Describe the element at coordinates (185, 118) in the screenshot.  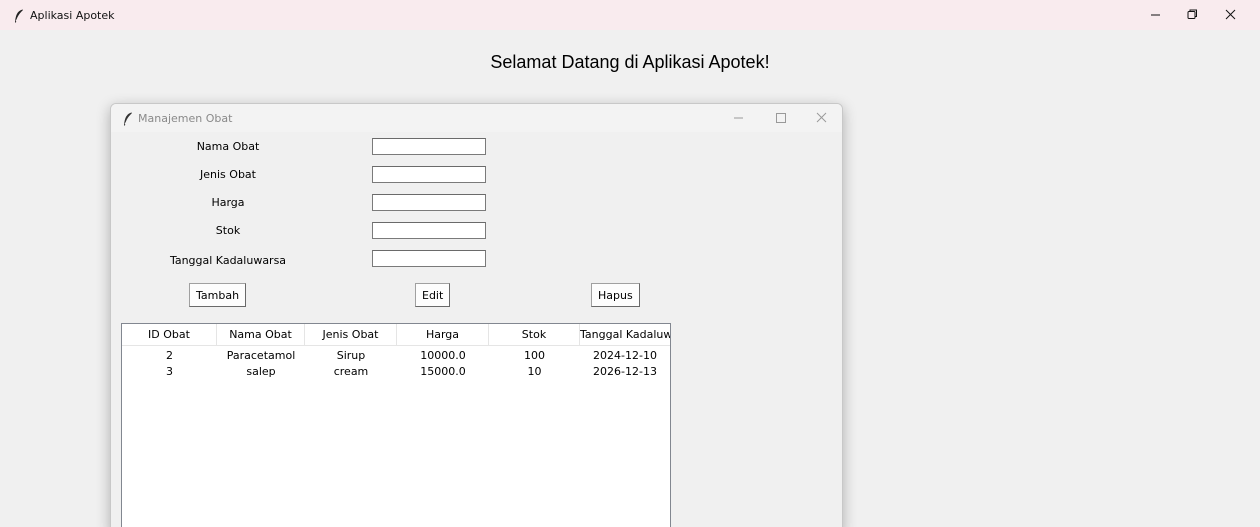
I see `sub-window-title: Manajemen Obat` at that location.